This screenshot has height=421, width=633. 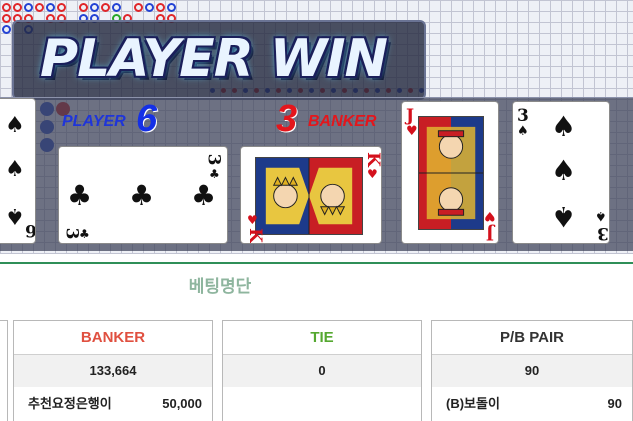 I want to click on bet-amount: 50,000, so click(x=182, y=403).